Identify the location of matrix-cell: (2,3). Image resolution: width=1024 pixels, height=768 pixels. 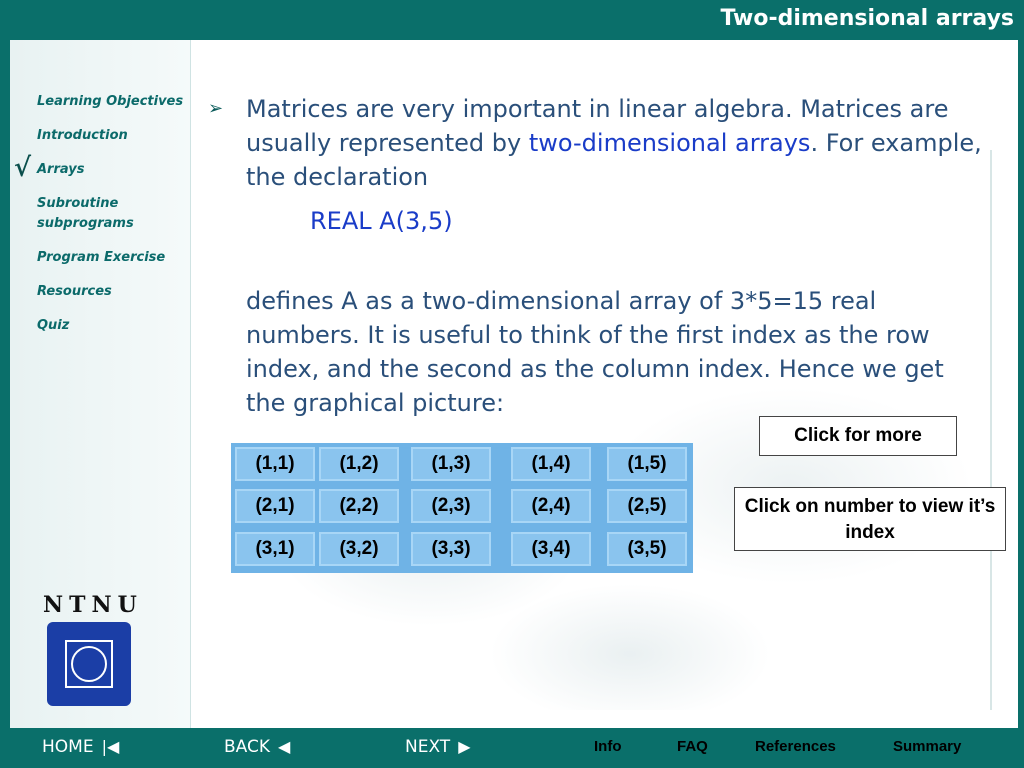
(451, 506).